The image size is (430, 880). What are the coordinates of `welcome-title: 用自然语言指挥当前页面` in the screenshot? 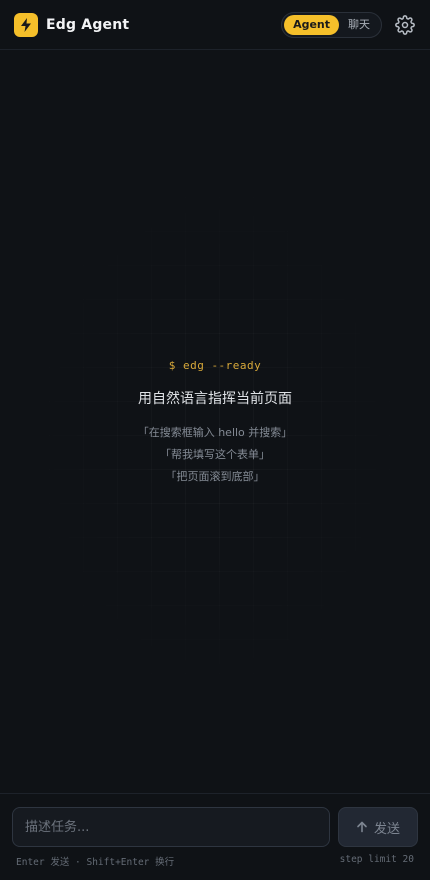 It's located at (215, 399).